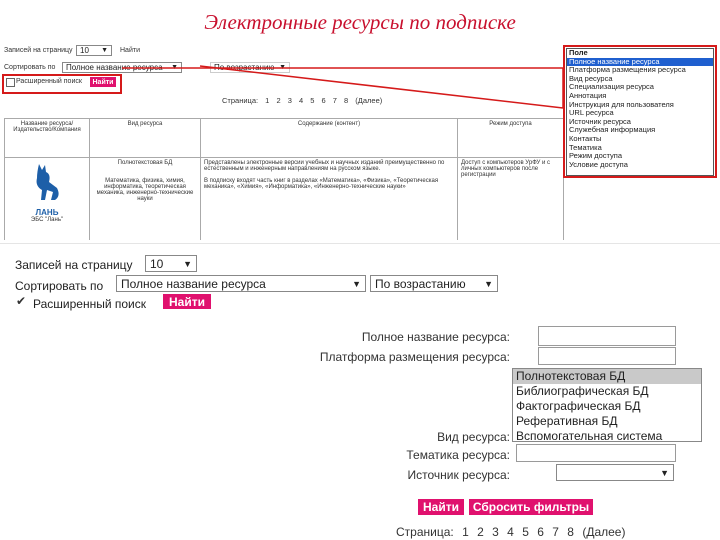 The image size is (720, 540). I want to click on platform-input, so click(607, 356).